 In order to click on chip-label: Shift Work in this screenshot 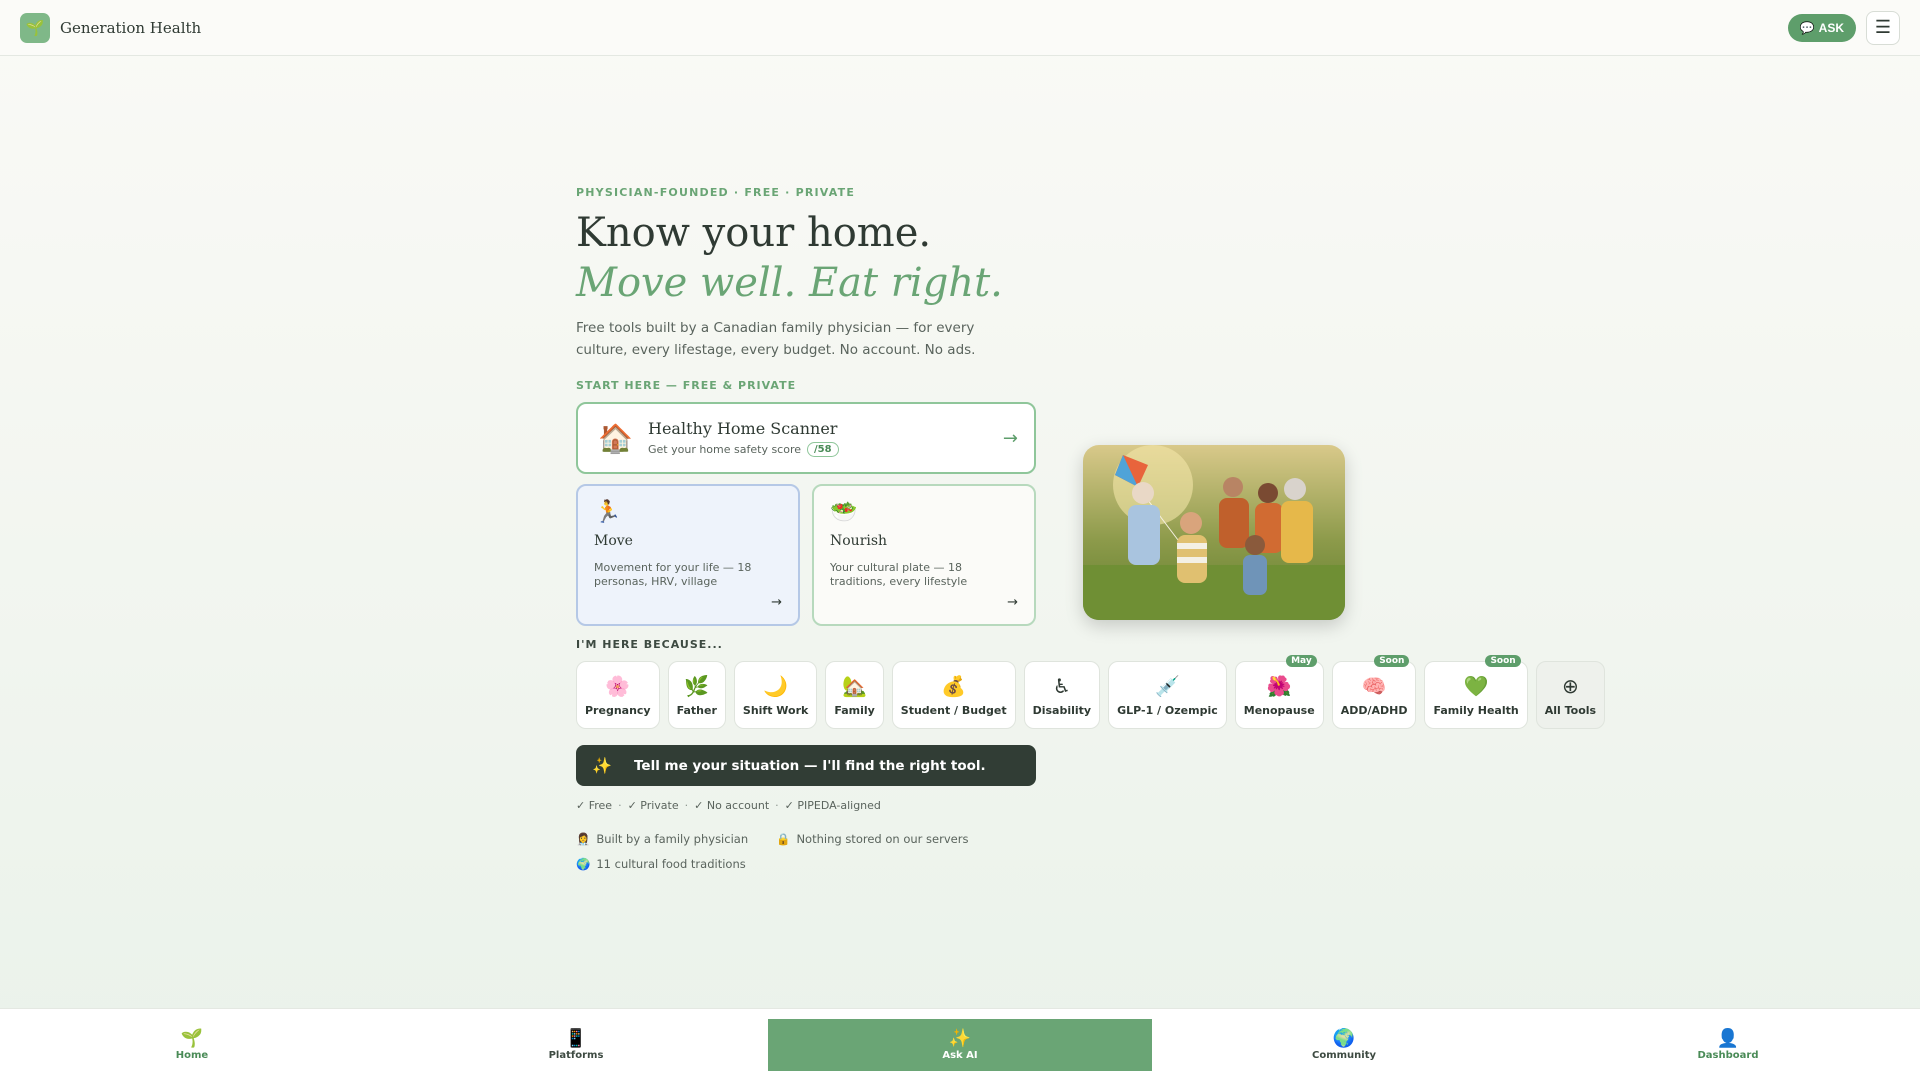, I will do `click(775, 710)`.